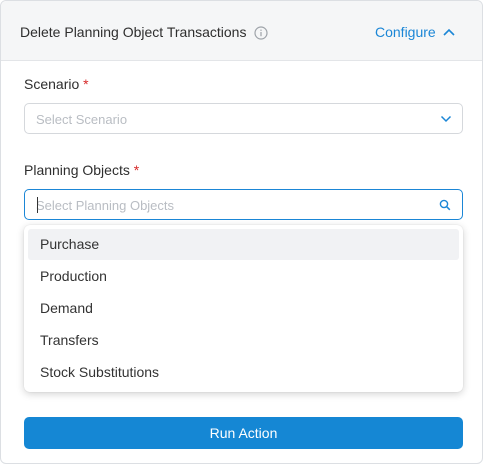  I want to click on planning-objects-input-box, so click(243, 204).